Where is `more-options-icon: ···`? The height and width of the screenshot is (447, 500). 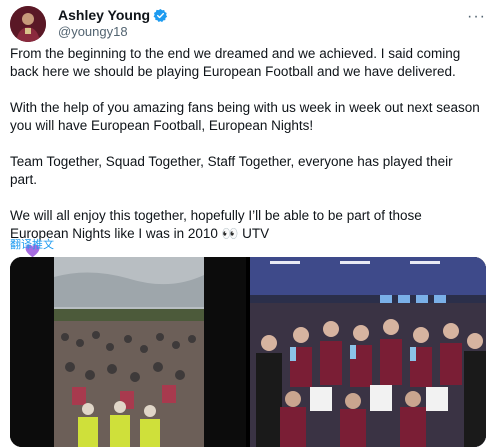
more-options-icon: ··· is located at coordinates (476, 17).